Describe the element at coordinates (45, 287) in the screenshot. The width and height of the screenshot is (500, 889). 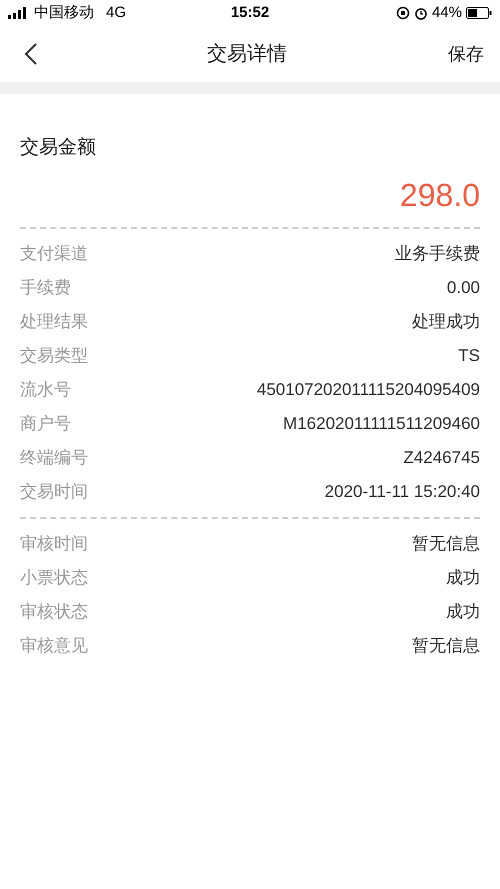
I see `field-label: 手续费` at that location.